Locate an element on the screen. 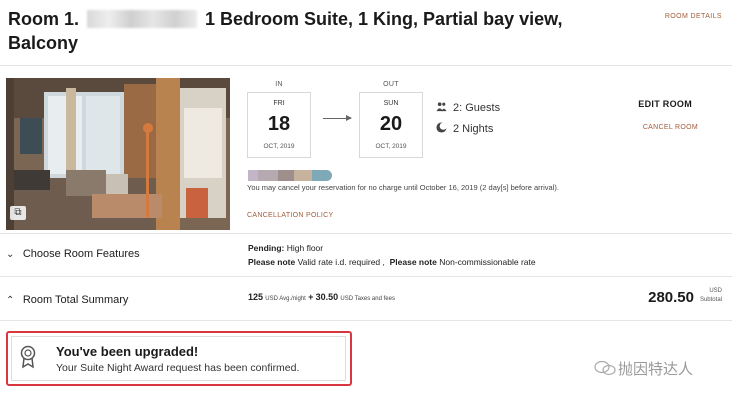 The height and width of the screenshot is (400, 732). subtotal-label: Subtotal is located at coordinates (710, 300).